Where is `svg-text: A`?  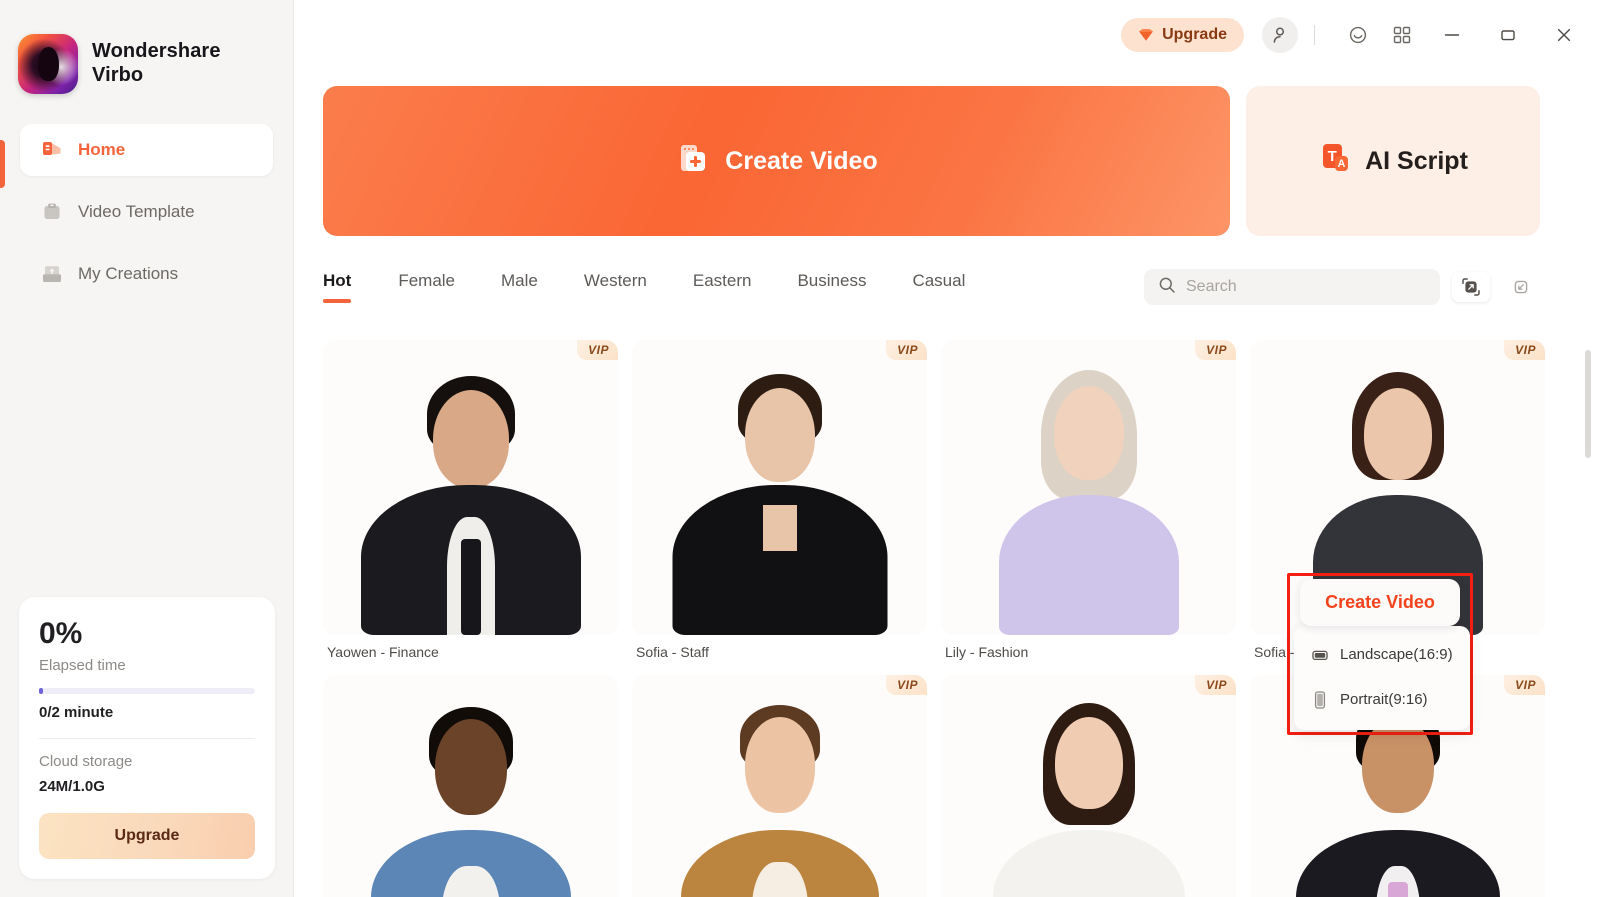
svg-text: A is located at coordinates (1342, 164).